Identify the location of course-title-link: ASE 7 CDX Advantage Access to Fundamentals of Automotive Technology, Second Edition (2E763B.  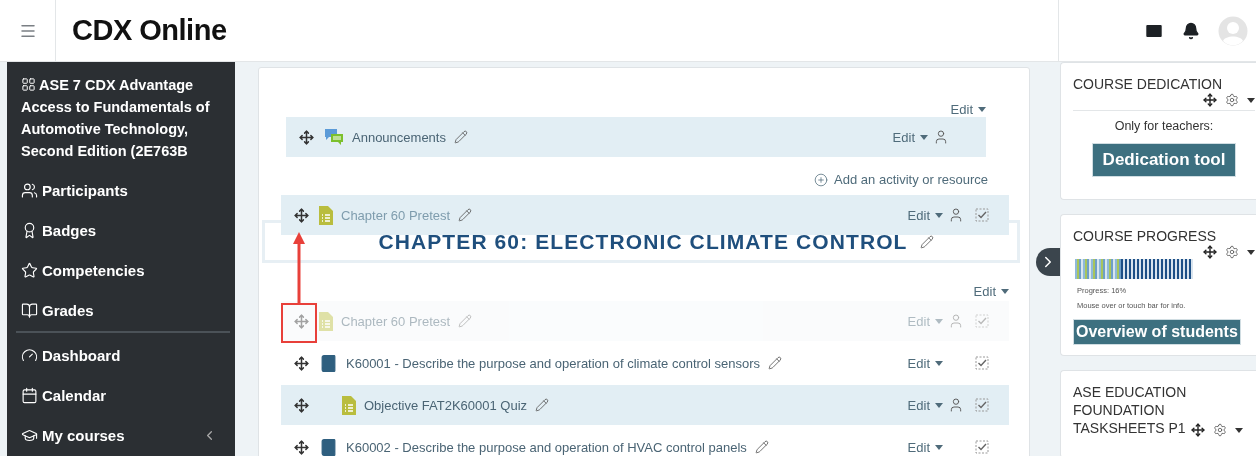
(128, 118).